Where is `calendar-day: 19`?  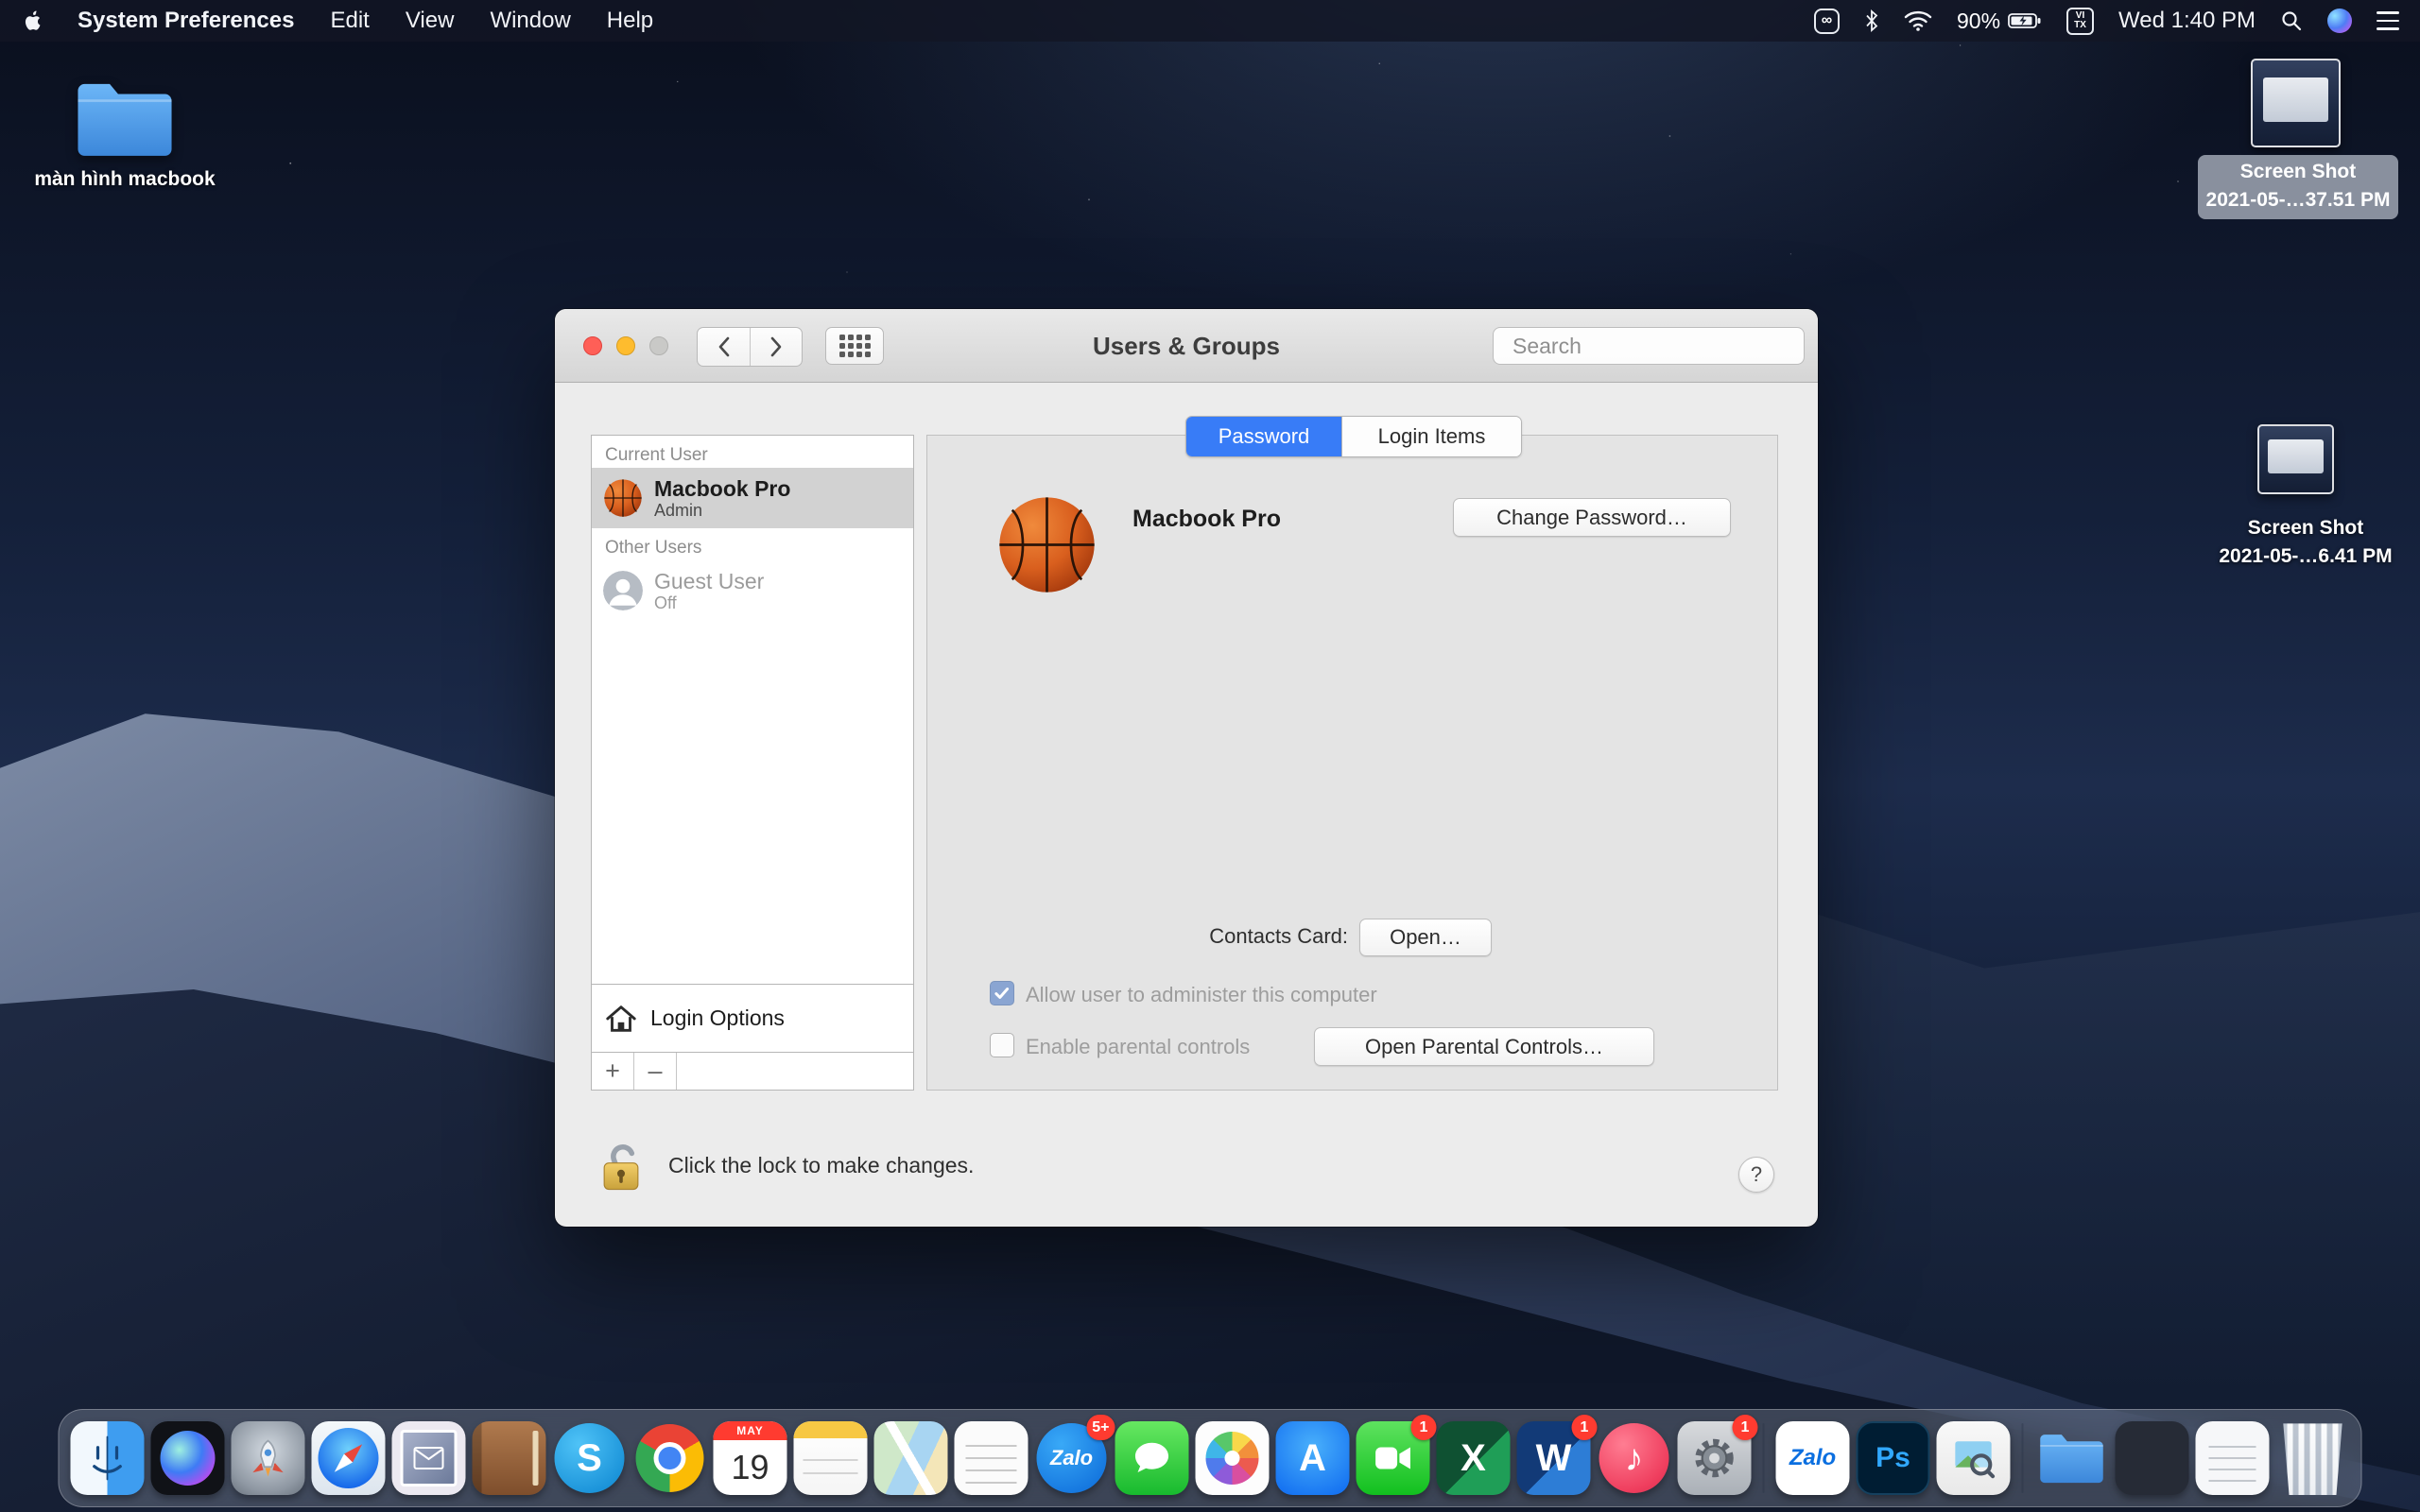
calendar-day: 19 is located at coordinates (750, 1467).